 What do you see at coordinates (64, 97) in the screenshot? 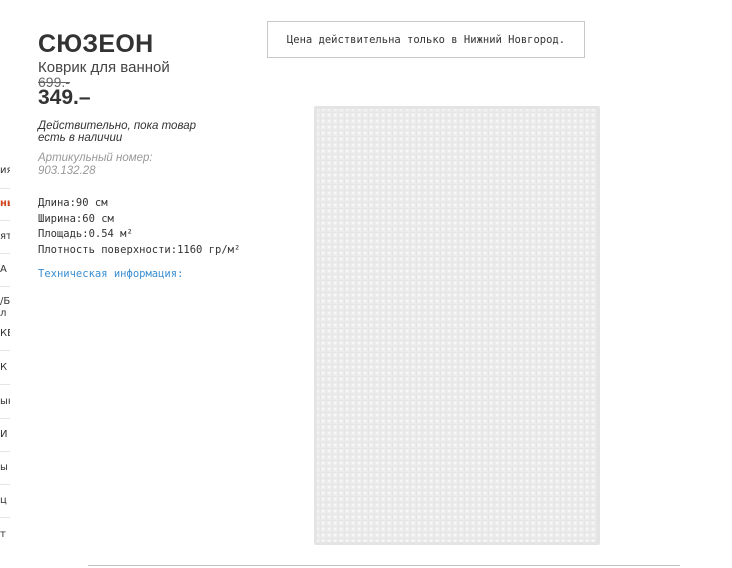
I see `current-price: 349.–` at bounding box center [64, 97].